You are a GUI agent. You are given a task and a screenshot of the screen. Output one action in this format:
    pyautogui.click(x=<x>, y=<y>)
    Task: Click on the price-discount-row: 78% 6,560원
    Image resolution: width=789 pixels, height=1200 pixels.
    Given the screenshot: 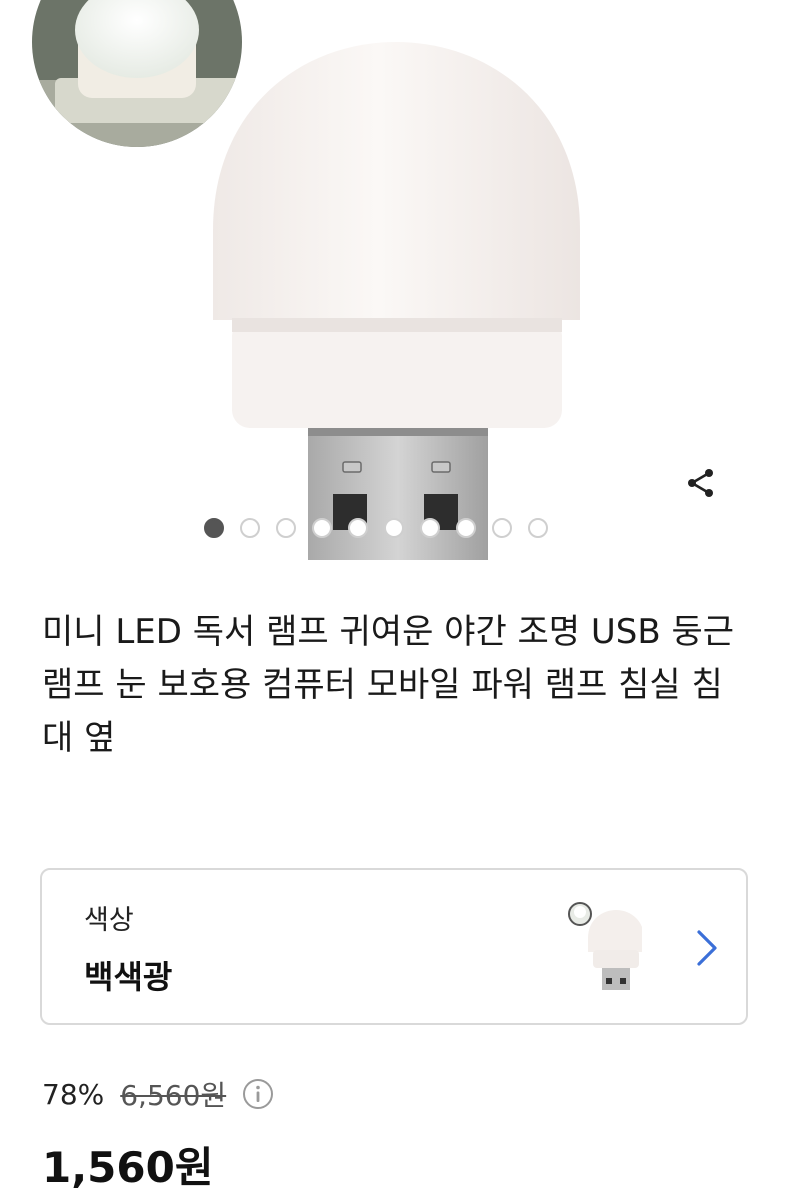 What is the action you would take?
    pyautogui.click(x=158, y=1094)
    